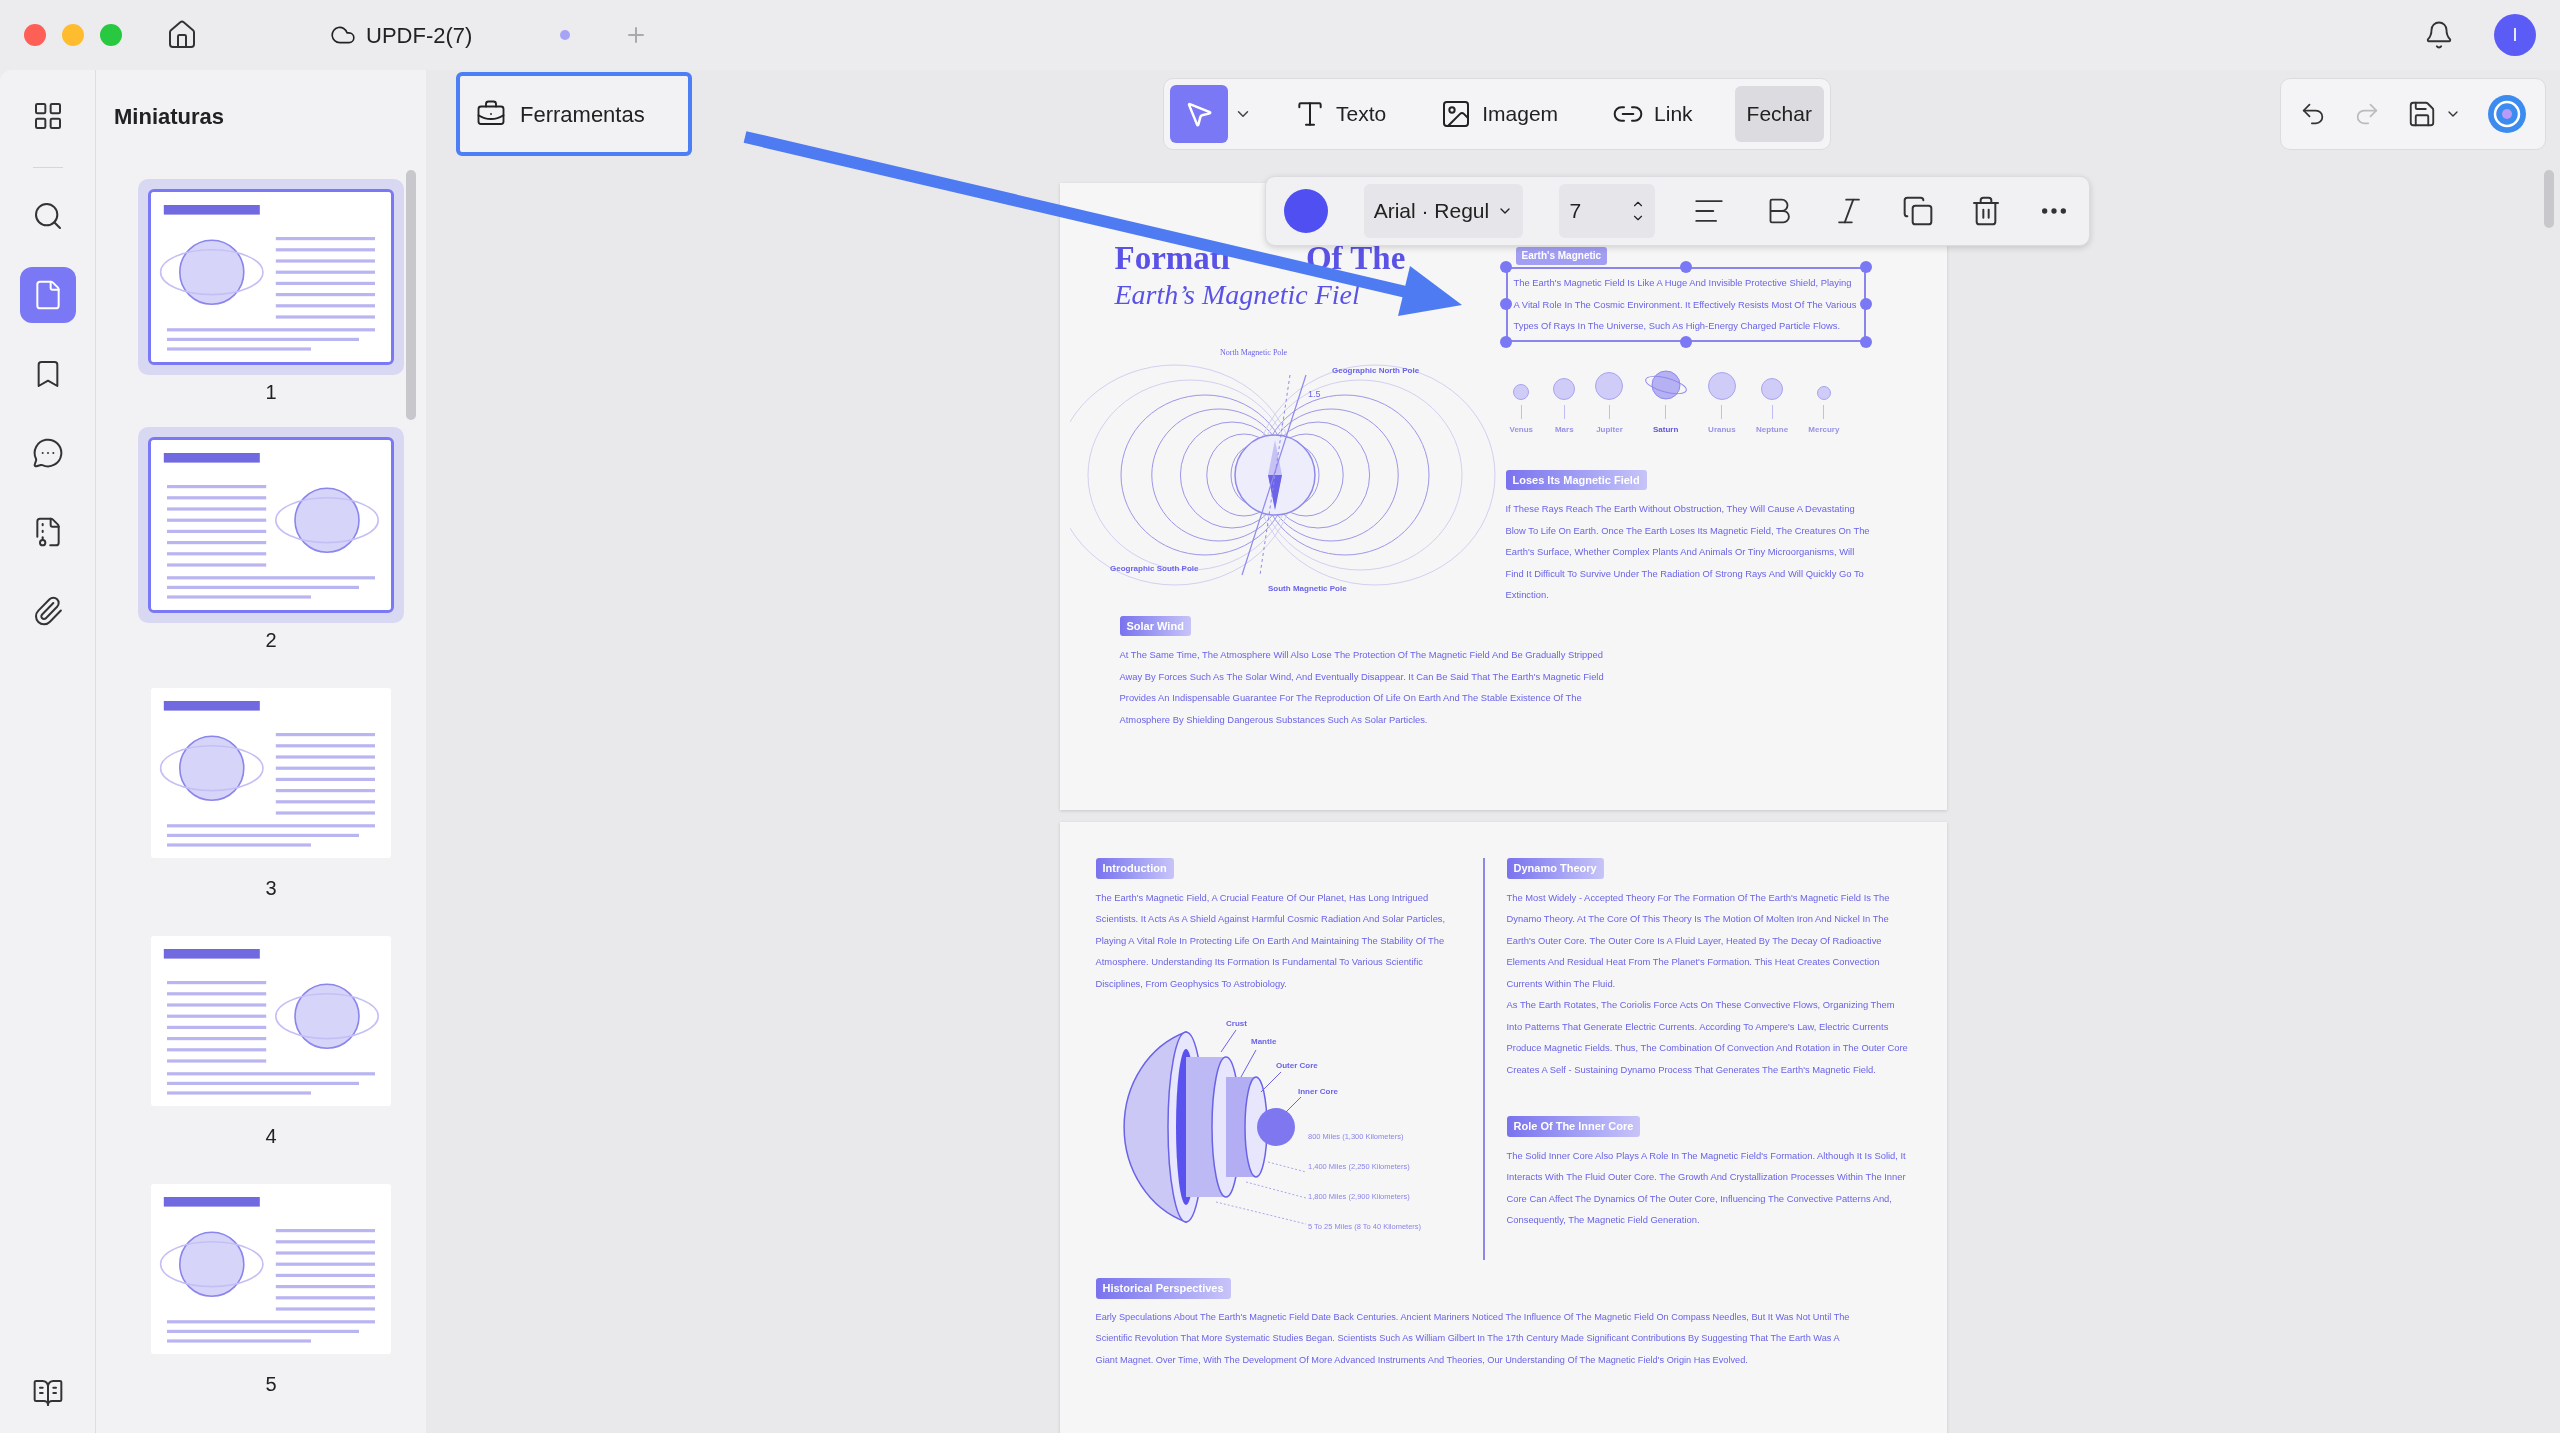 Image resolution: width=2560 pixels, height=1433 pixels. I want to click on section-heading: Role Of The Inner Core, so click(1573, 1126).